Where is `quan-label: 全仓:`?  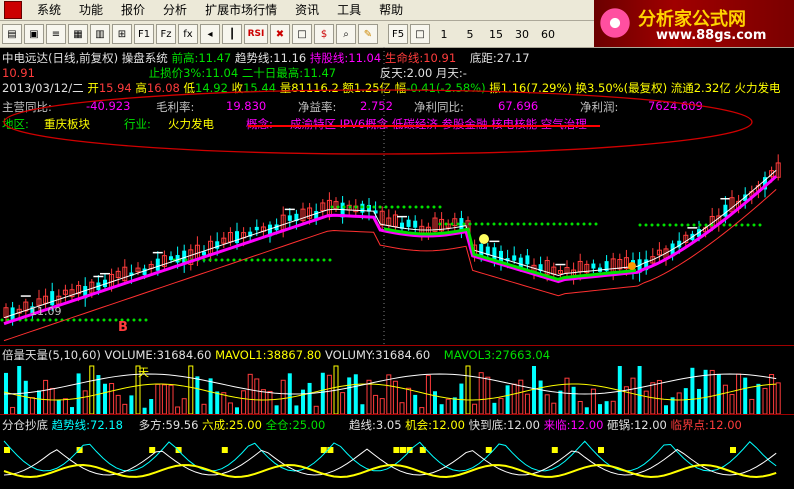 quan-label: 全仓: is located at coordinates (279, 425).